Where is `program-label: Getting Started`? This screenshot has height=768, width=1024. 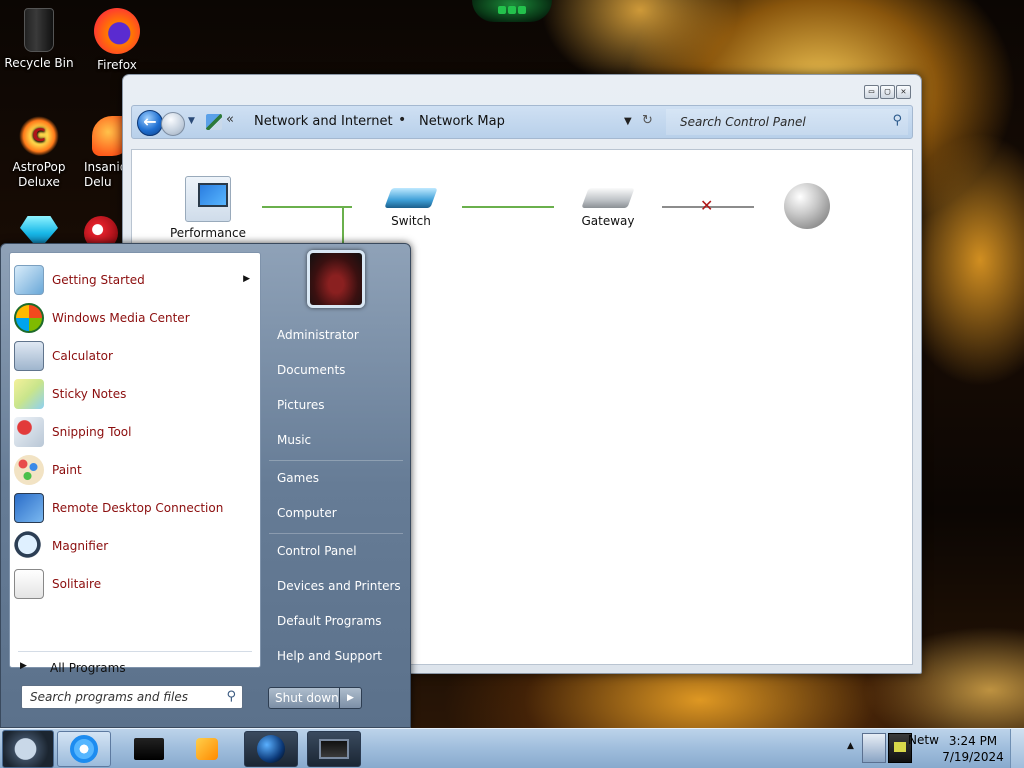 program-label: Getting Started is located at coordinates (98, 280).